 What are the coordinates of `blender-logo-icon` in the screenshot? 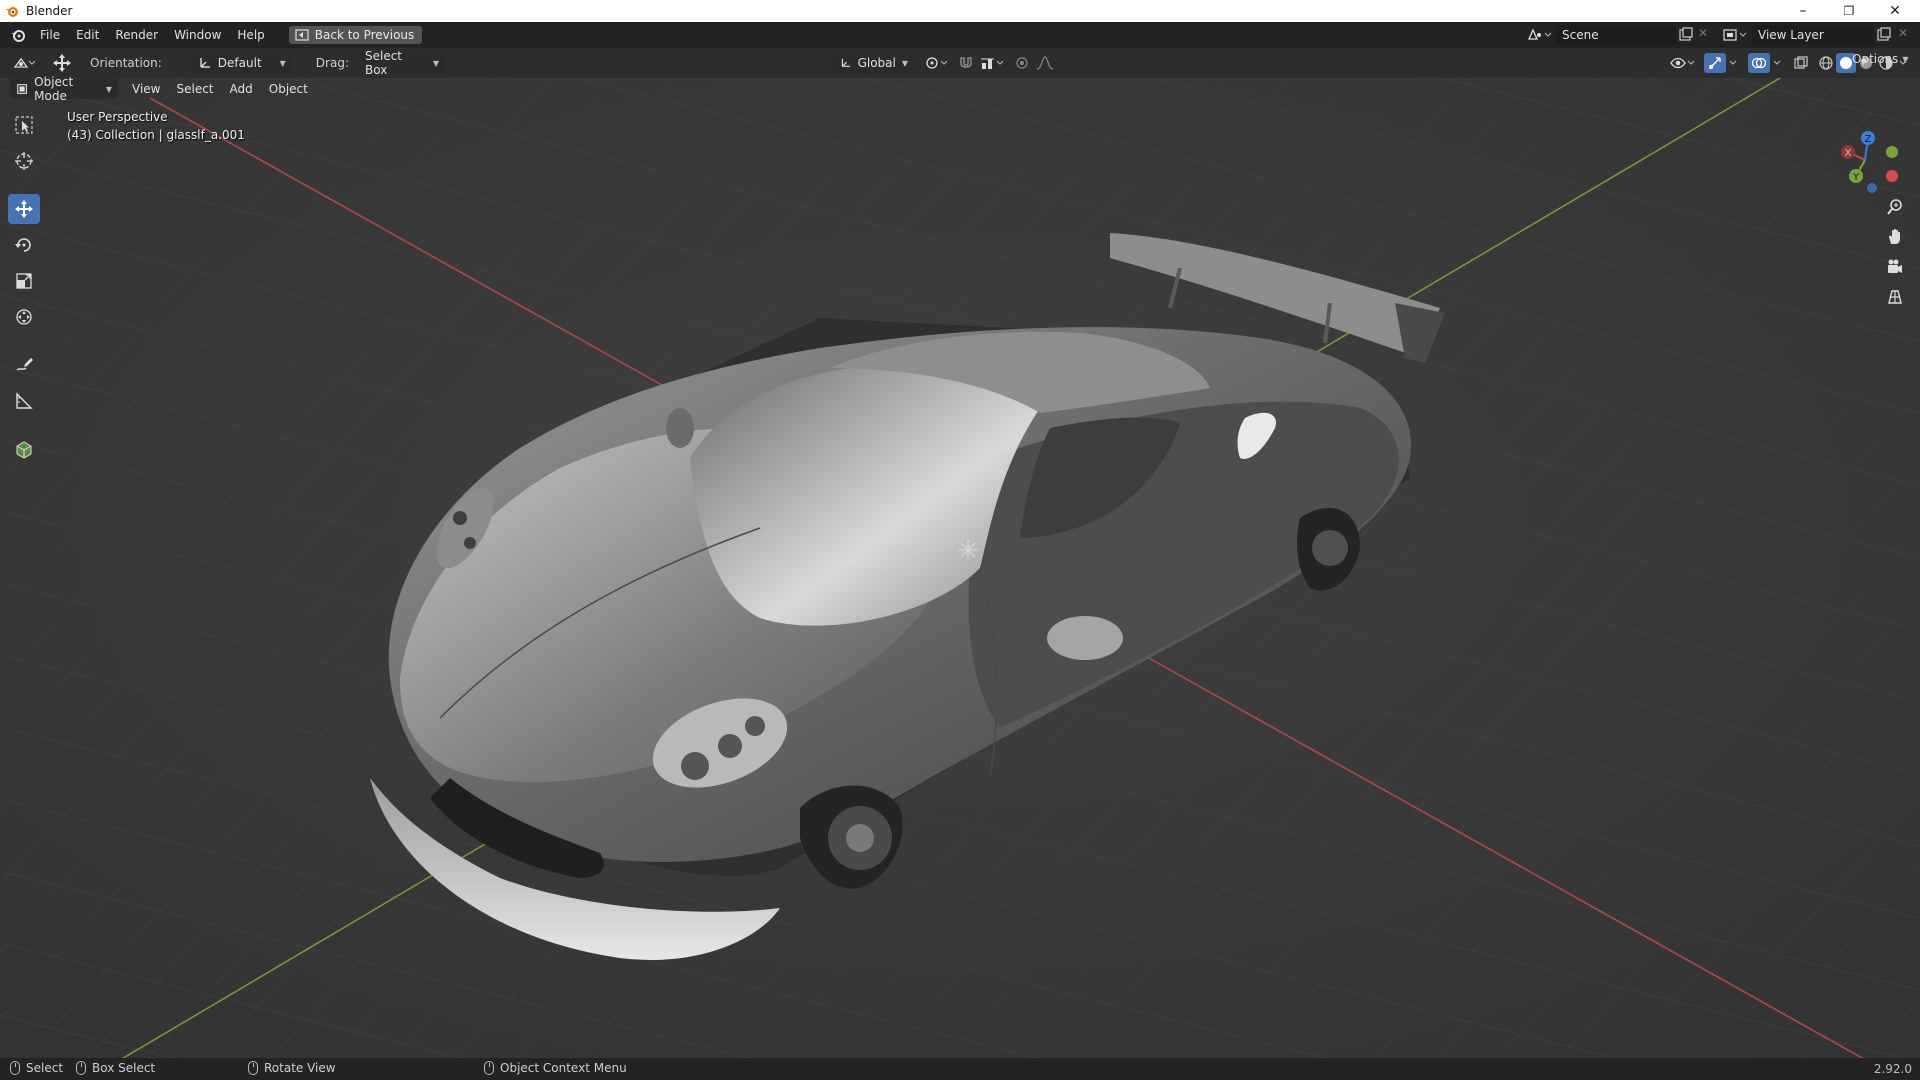 It's located at (11, 12).